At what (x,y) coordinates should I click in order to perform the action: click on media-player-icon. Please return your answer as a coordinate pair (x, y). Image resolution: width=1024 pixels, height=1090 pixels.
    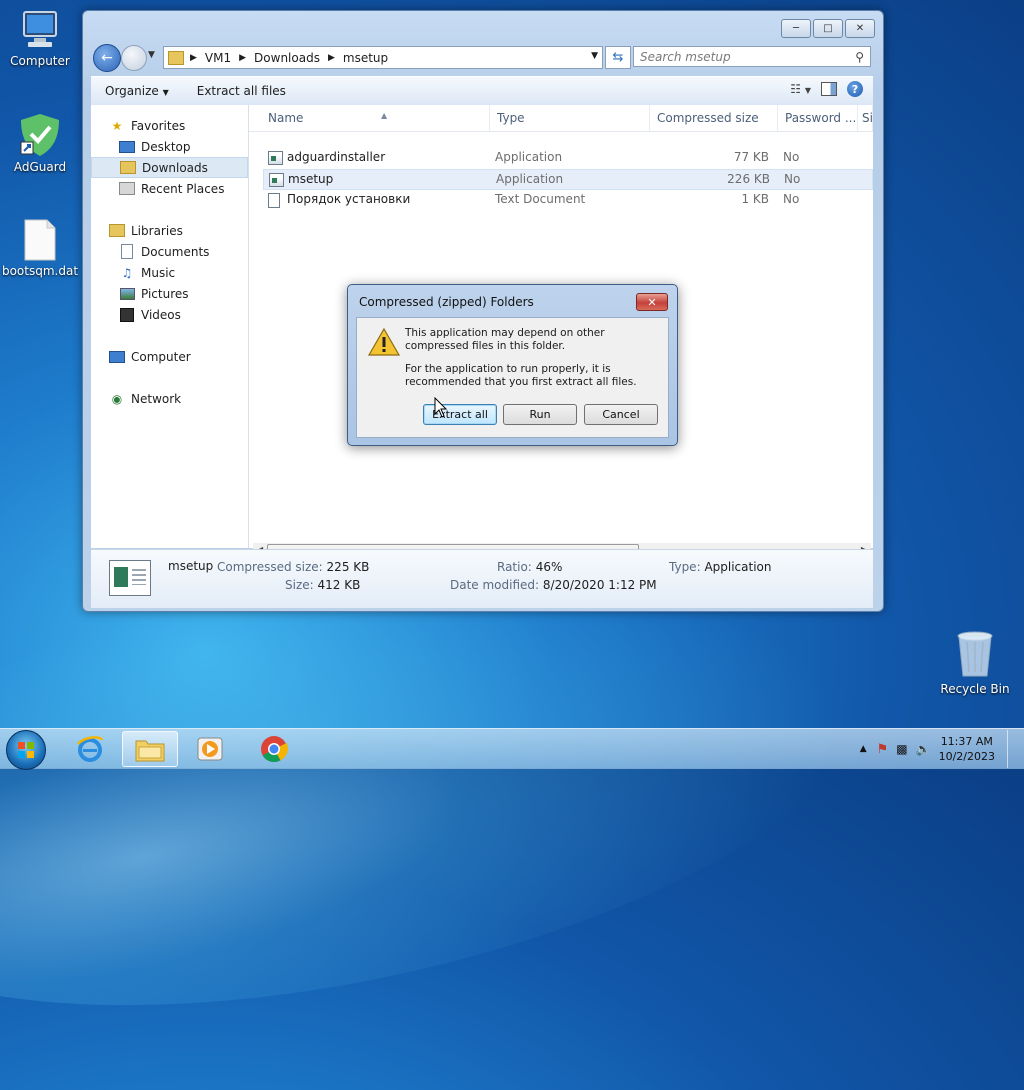
    Looking at the image, I should click on (210, 749).